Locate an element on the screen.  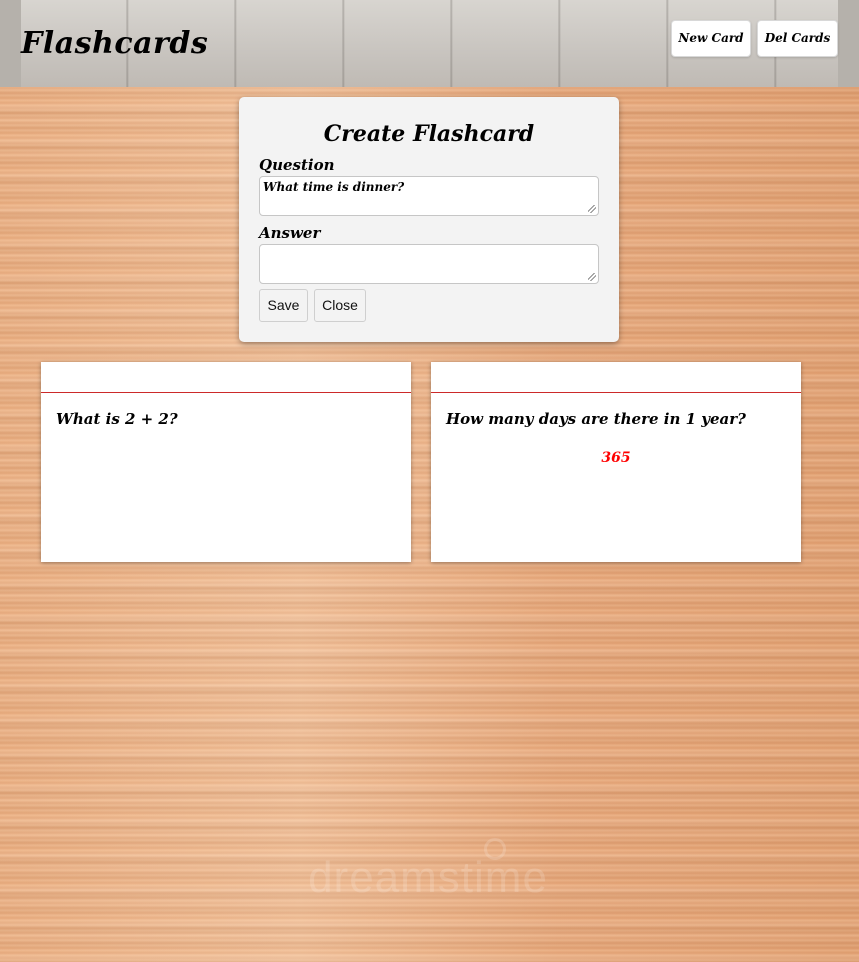
new-card-button: New Card is located at coordinates (711, 38).